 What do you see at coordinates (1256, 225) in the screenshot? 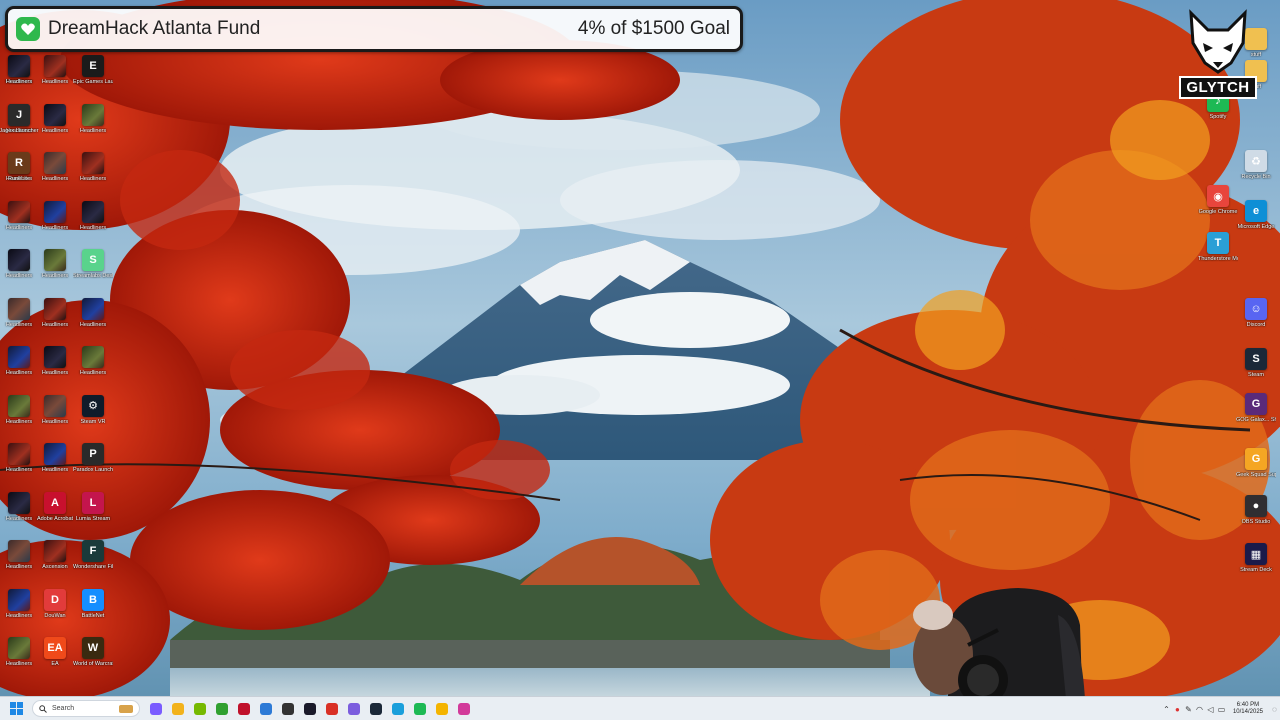
I see `desktop-shortcut: e Microsoft Edge` at bounding box center [1256, 225].